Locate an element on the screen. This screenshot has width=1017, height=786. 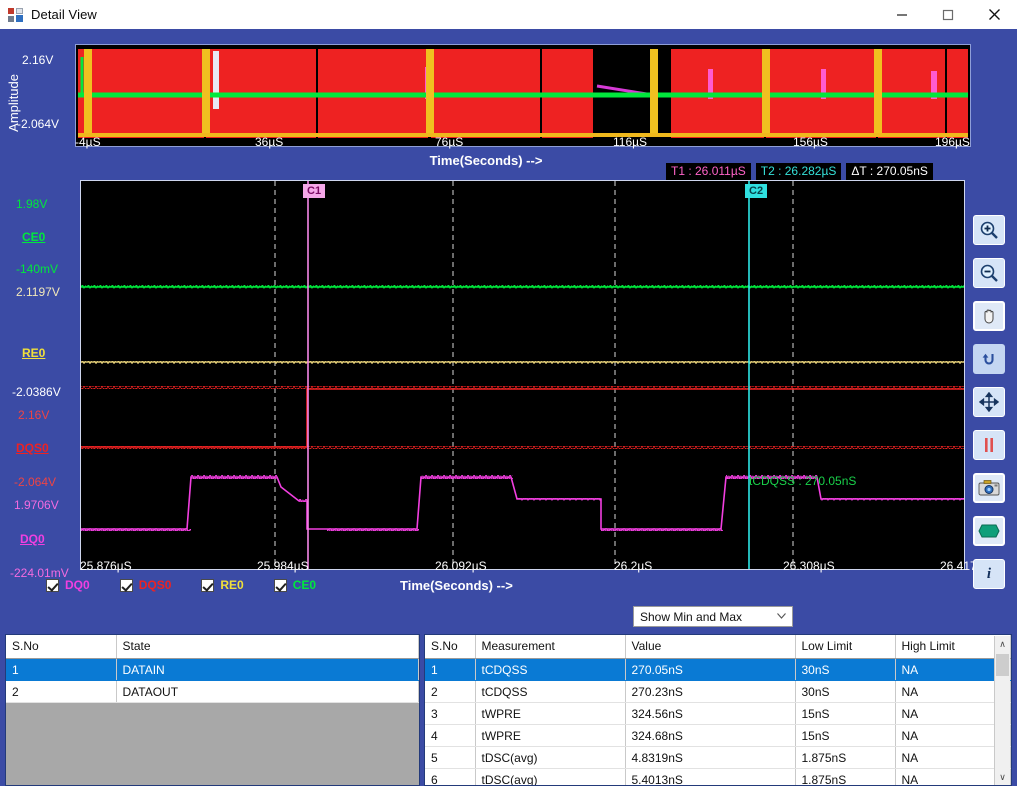
meas-cell-low: 15nS is located at coordinates (845, 736).